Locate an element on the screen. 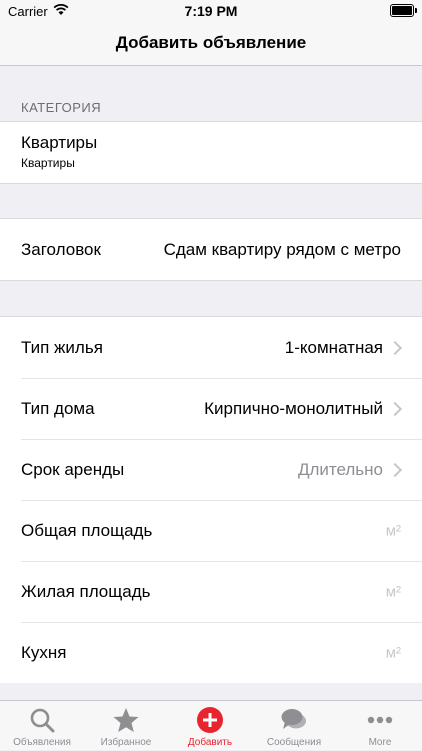 This screenshot has height=751, width=422. category-title: Квартиры is located at coordinates (59, 142).